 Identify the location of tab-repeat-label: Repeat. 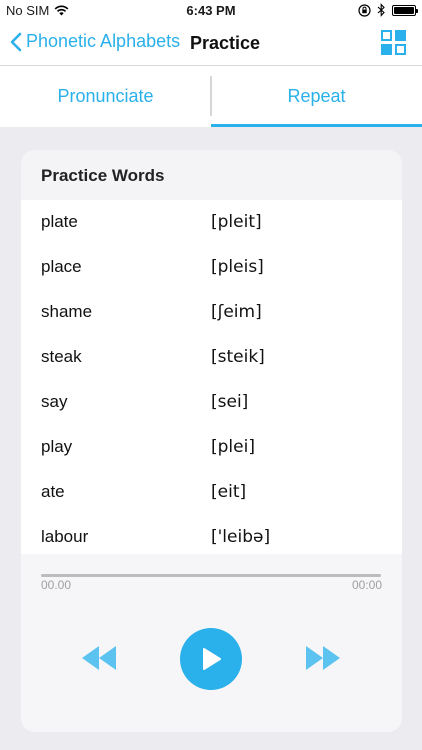
(316, 96).